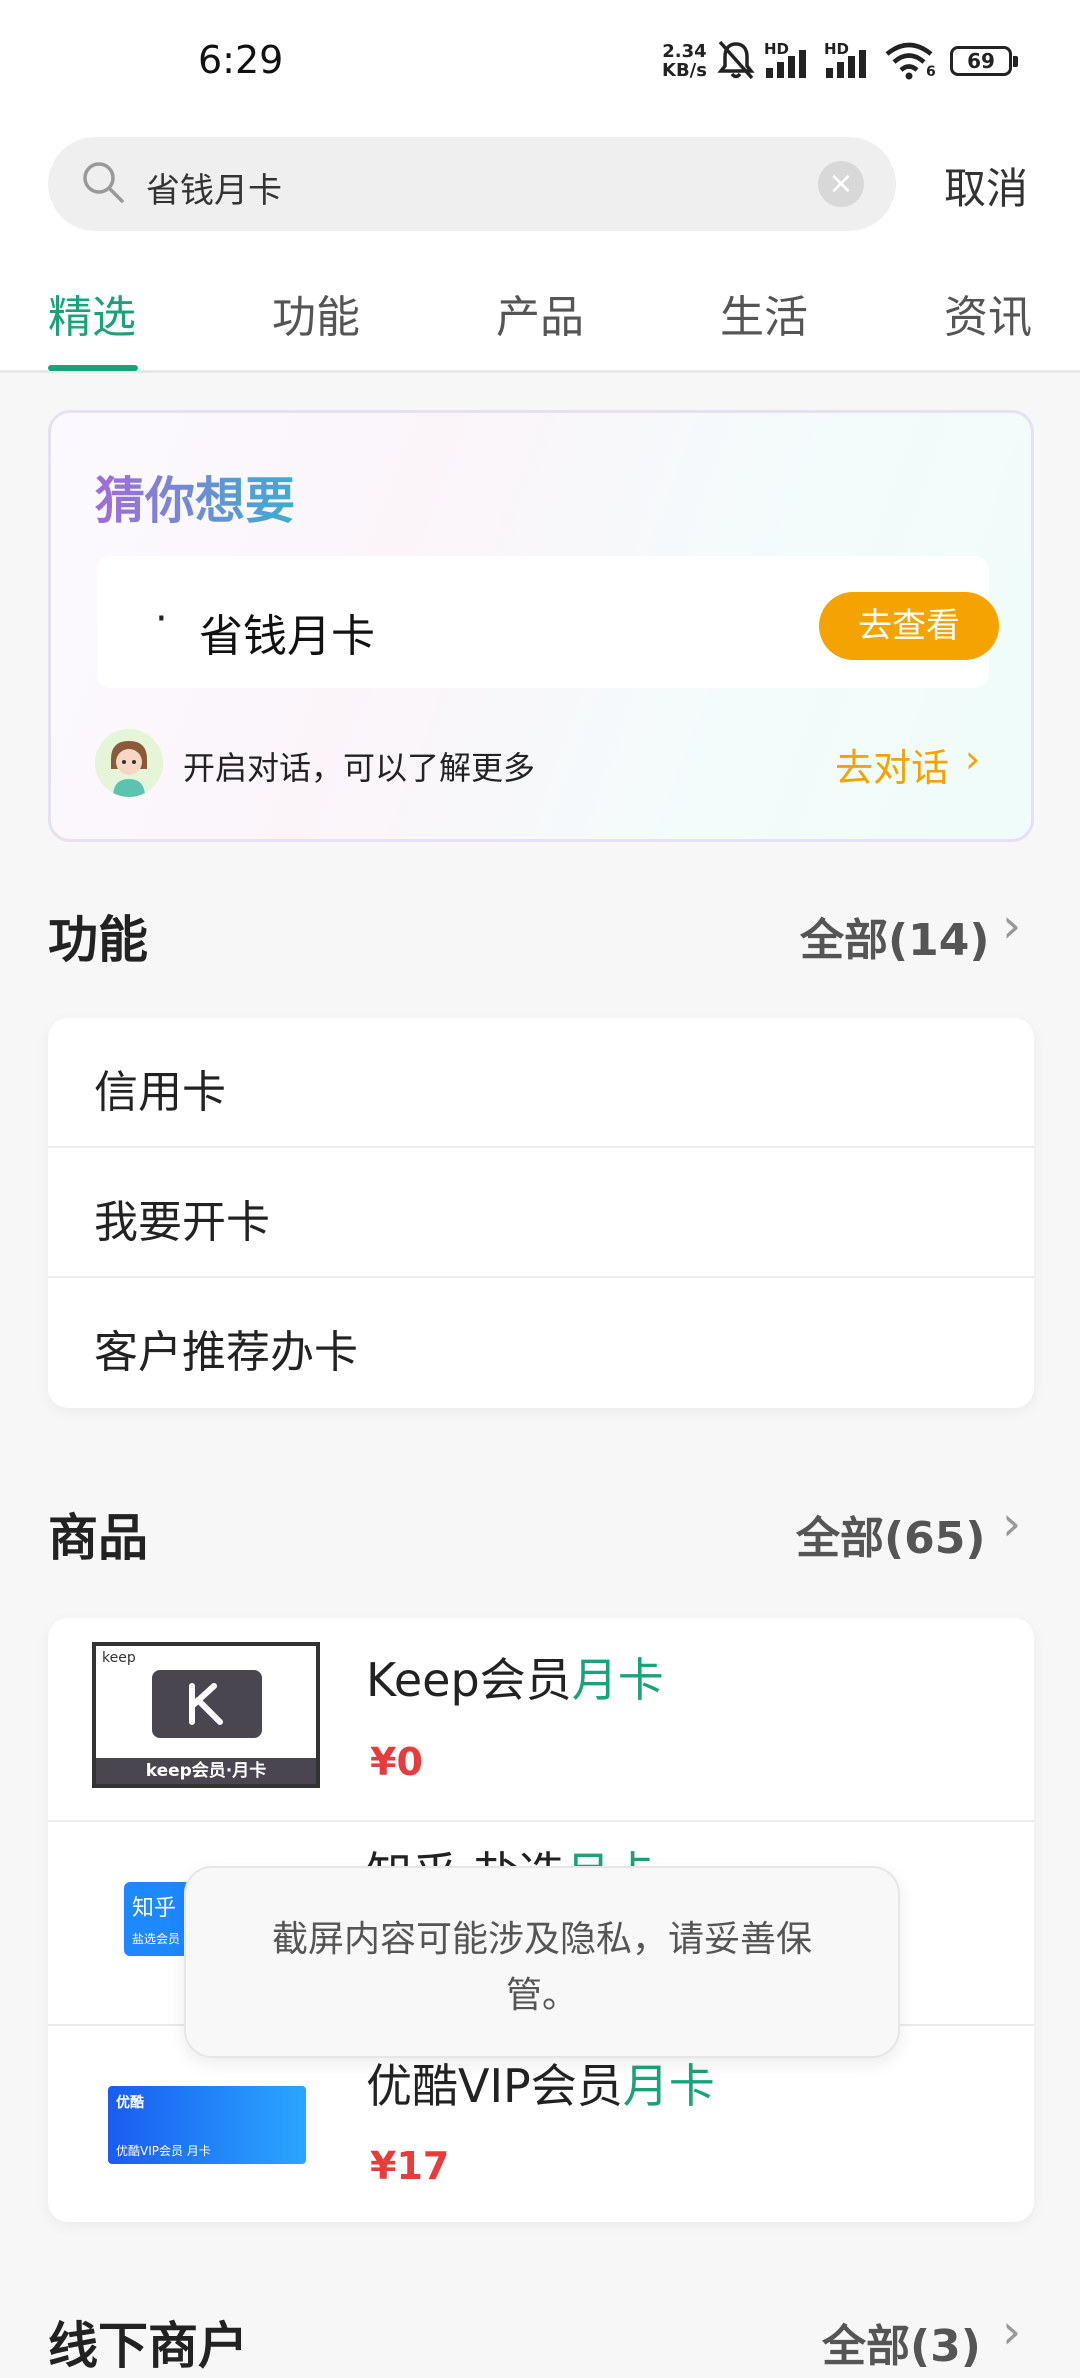  What do you see at coordinates (129, 763) in the screenshot?
I see `assistant-avatar-icon` at bounding box center [129, 763].